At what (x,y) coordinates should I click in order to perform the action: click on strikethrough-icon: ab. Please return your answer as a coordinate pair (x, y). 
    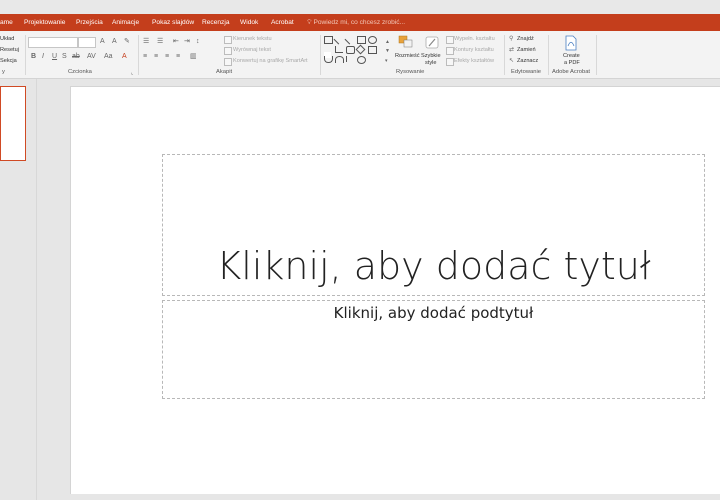
    Looking at the image, I should click on (76, 57).